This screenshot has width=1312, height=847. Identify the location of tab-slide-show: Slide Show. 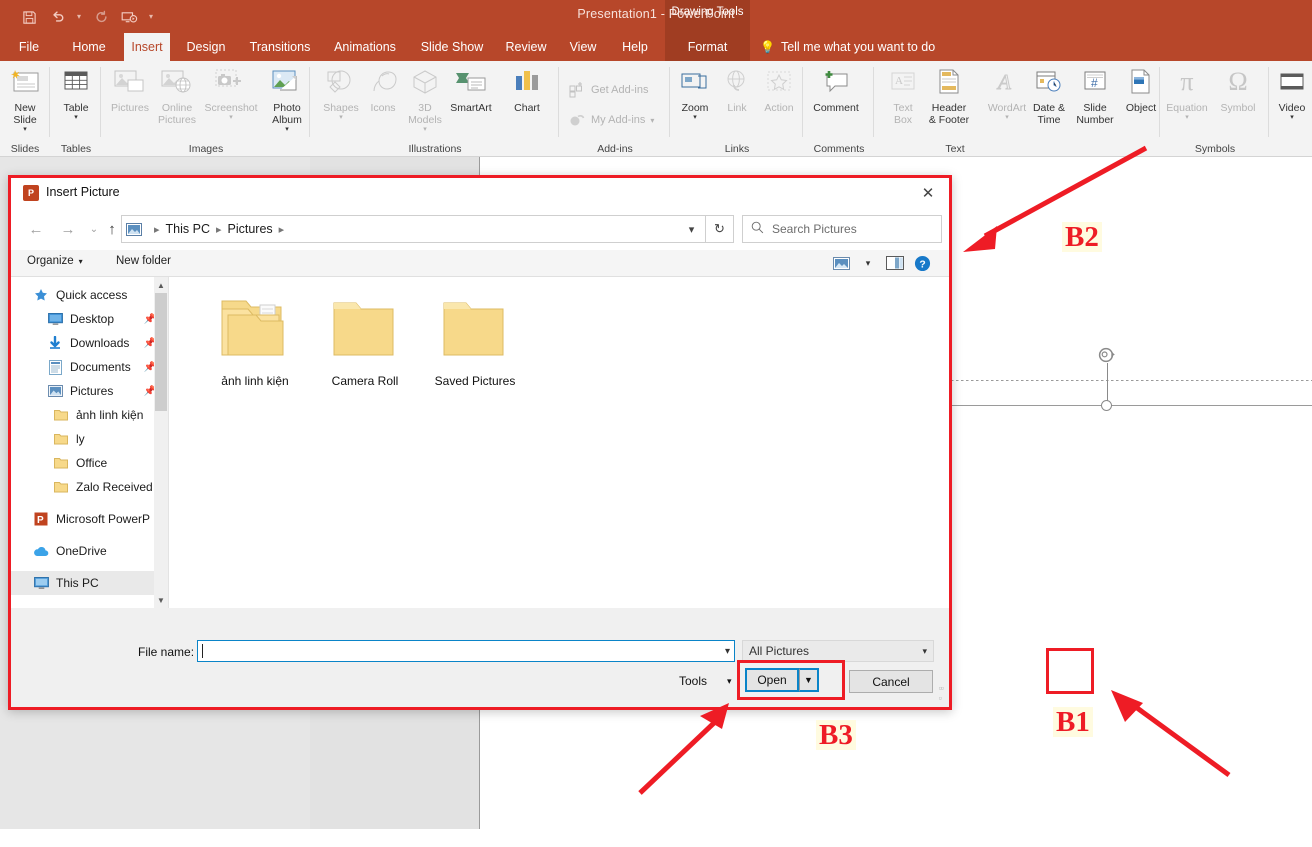
(452, 47).